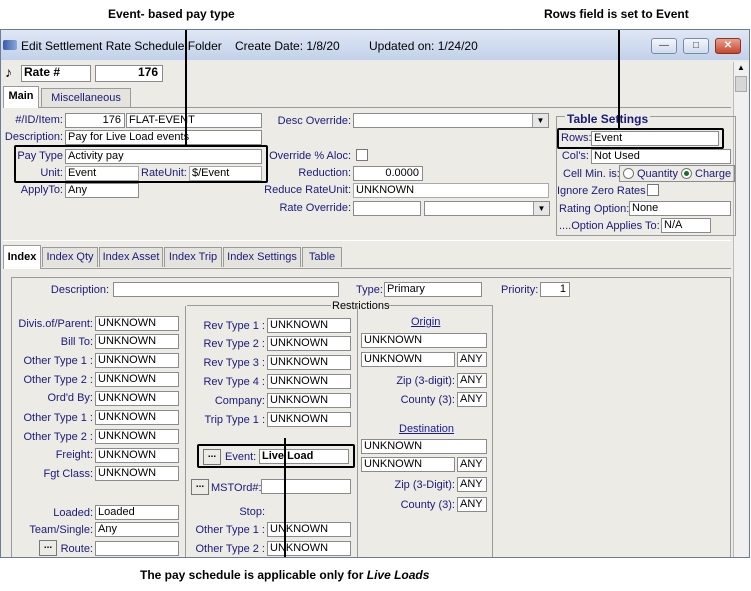 The width and height of the screenshot is (751, 591). Describe the element at coordinates (58, 361) in the screenshot. I see `other-type-1-label: Other Type 1 :` at that location.